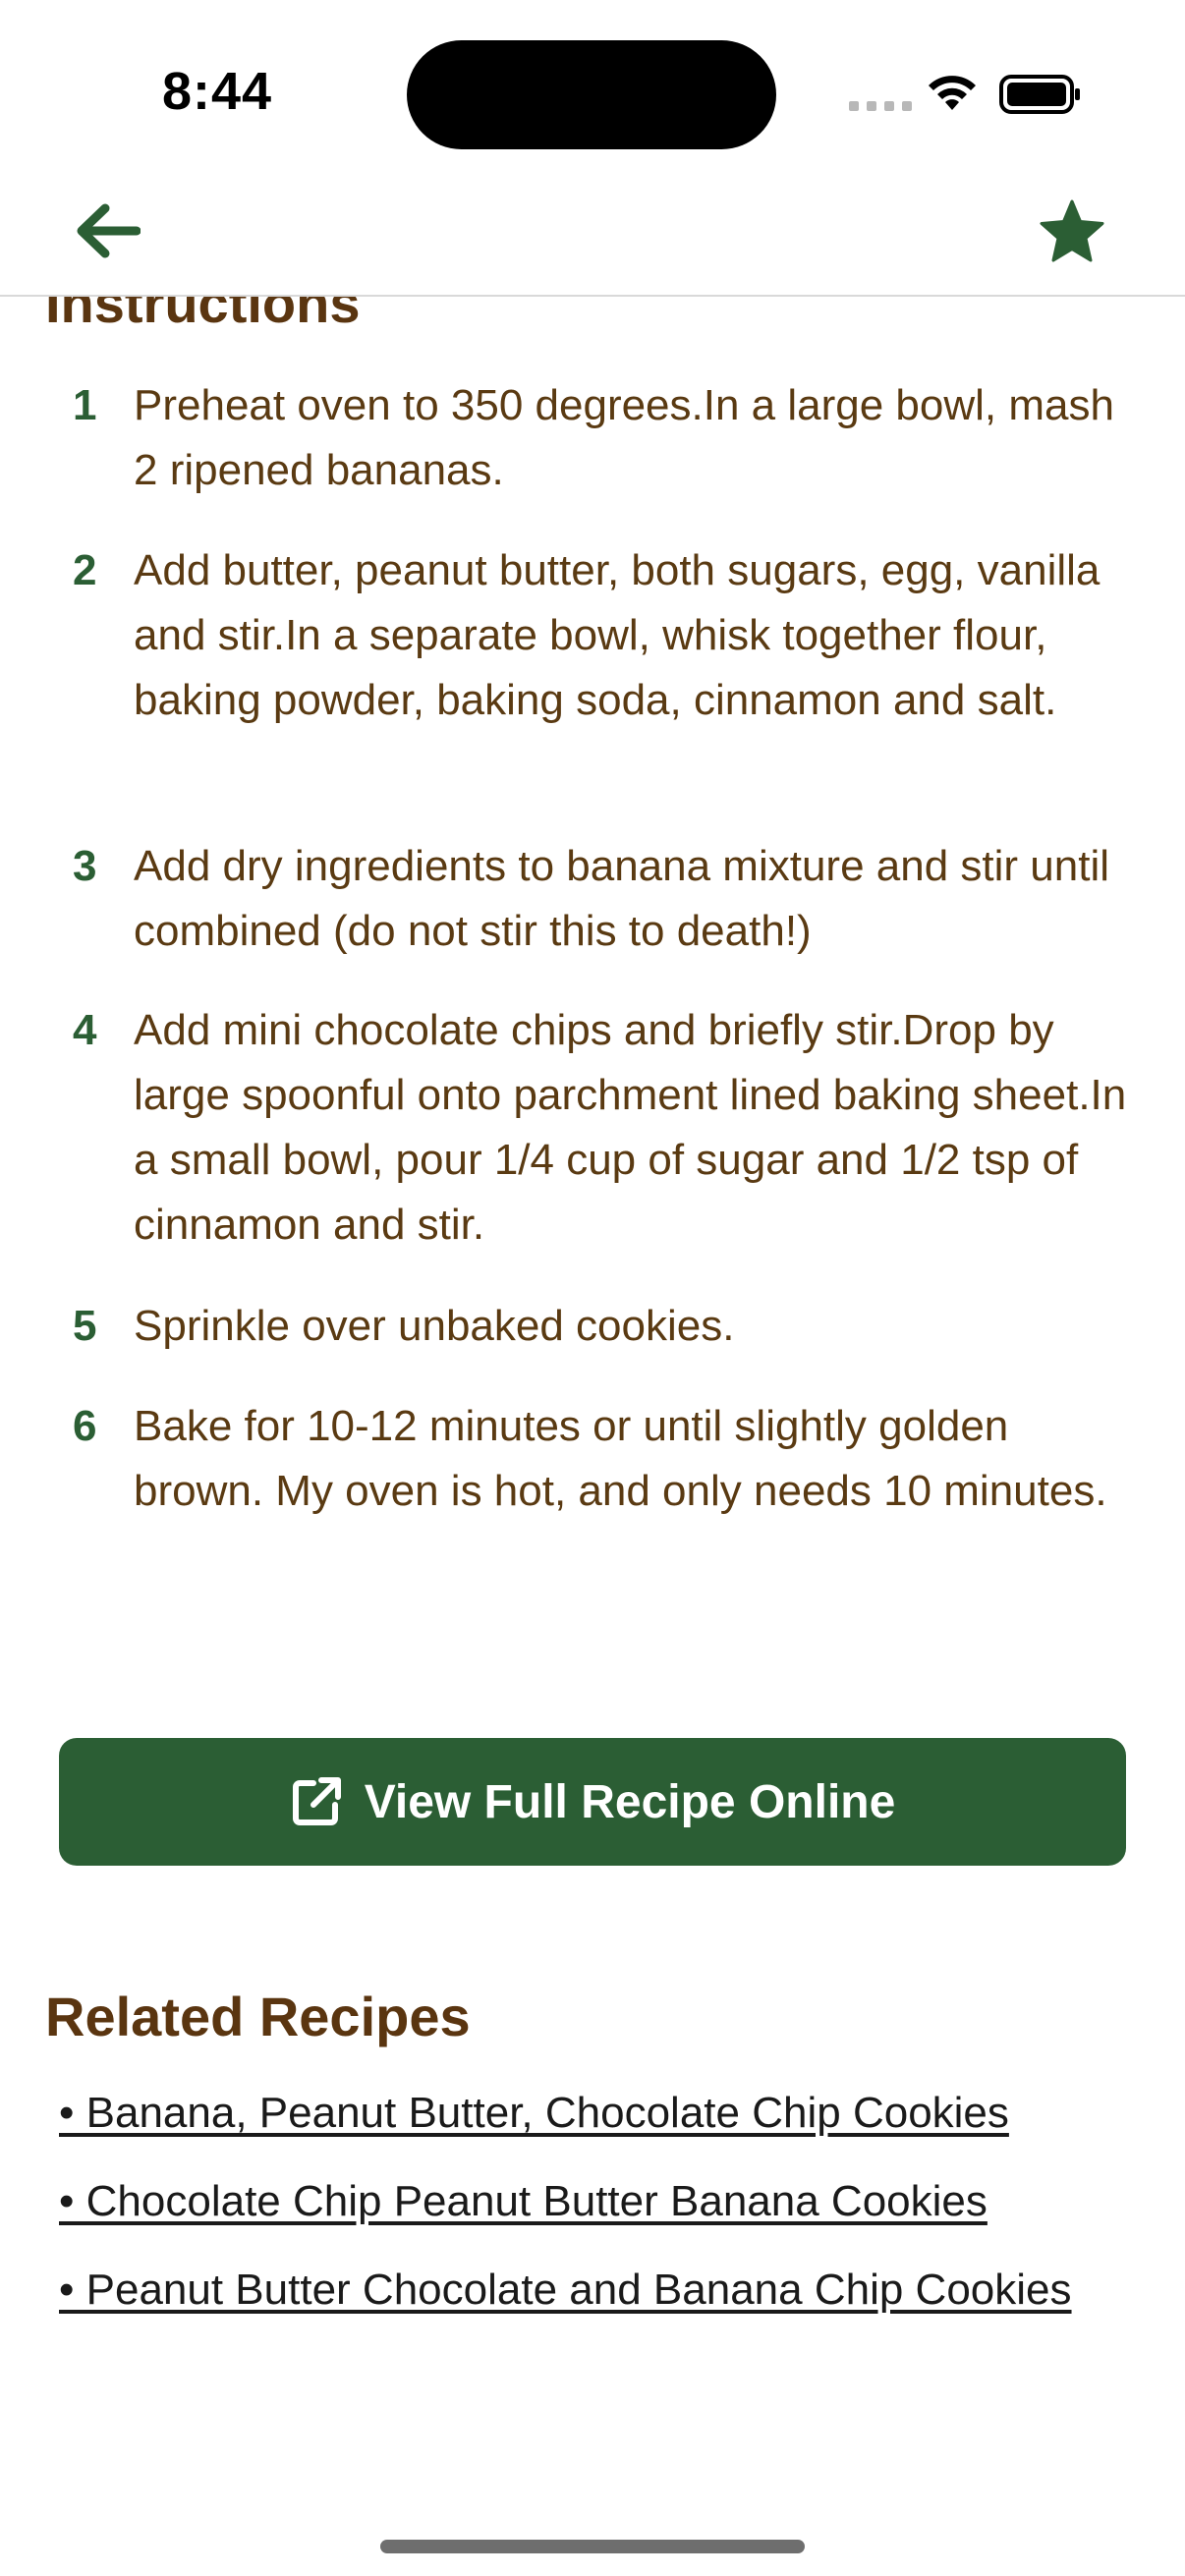 This screenshot has height=2576, width=1185. Describe the element at coordinates (1040, 94) in the screenshot. I see `battery-icon` at that location.